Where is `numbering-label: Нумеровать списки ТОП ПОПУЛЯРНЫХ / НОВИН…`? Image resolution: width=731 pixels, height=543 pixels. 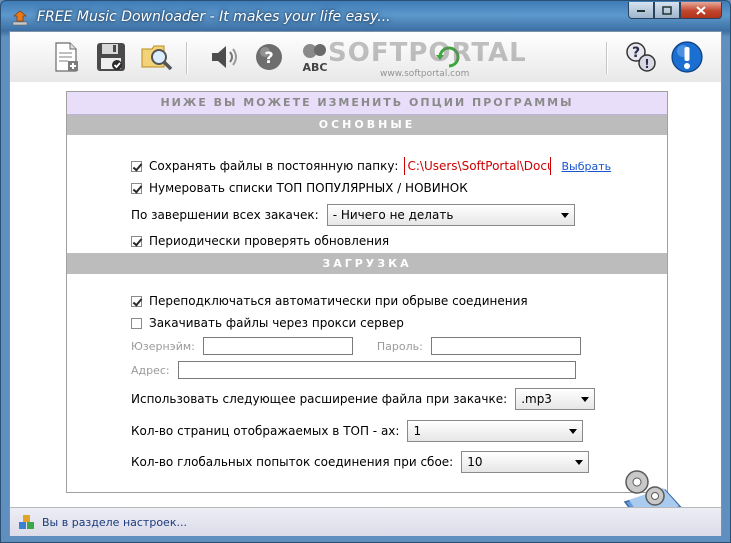 numbering-label: Нумеровать списки ТОП ПОПУЛЯРНЫХ / НОВИН… is located at coordinates (308, 188).